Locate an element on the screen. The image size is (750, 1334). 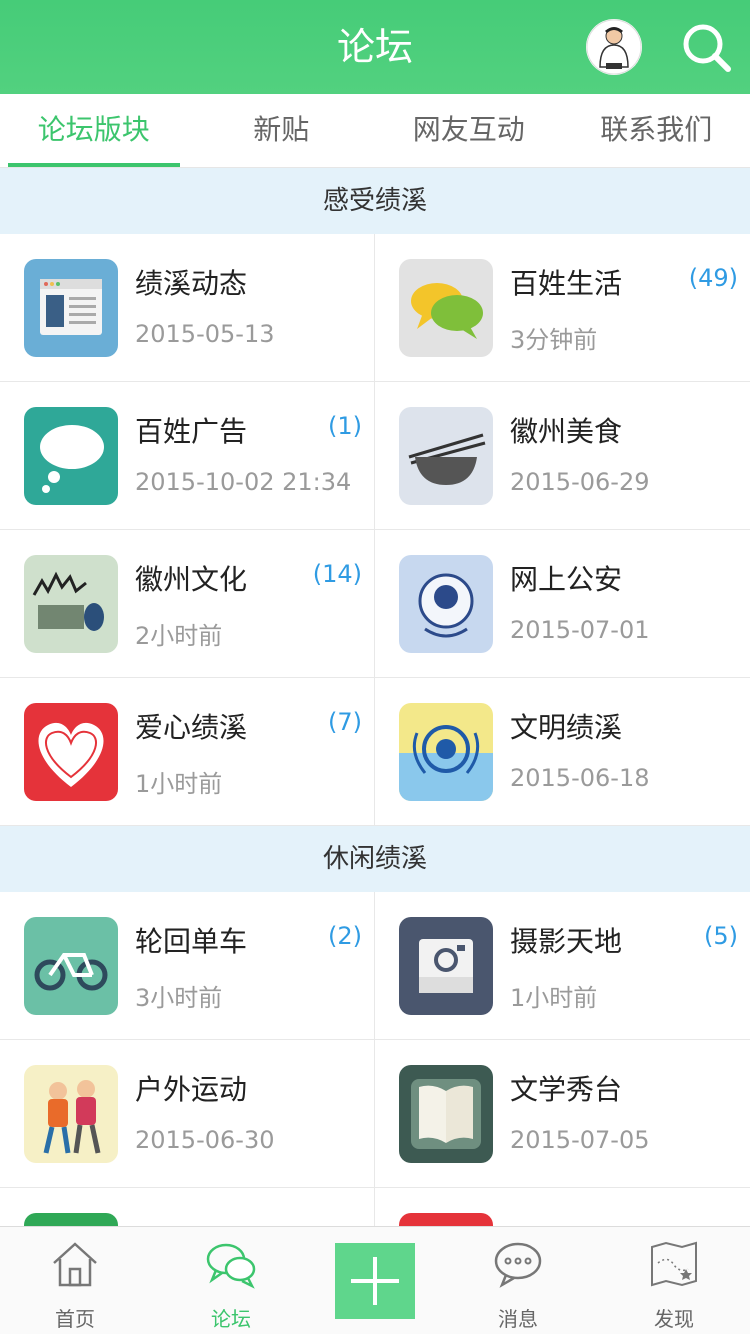
forum-board-item: 徽州文化 2小时前 (14) is located at coordinates (187, 604).